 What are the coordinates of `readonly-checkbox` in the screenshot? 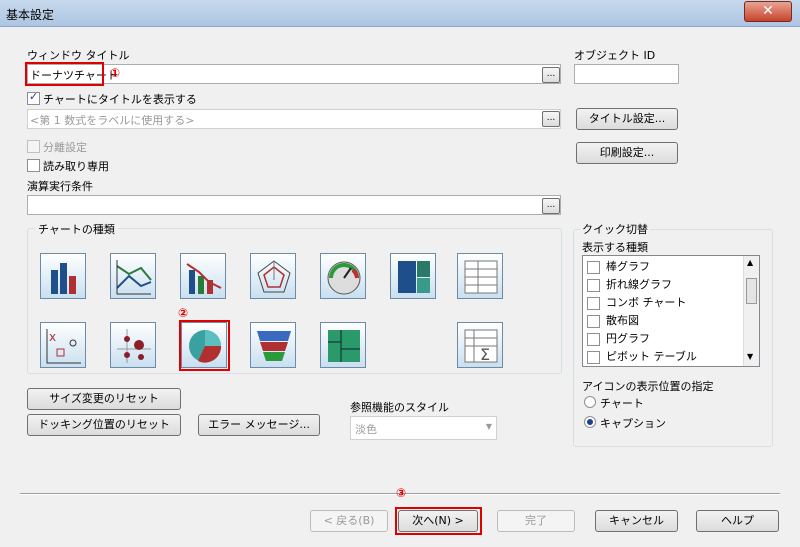 It's located at (33, 165).